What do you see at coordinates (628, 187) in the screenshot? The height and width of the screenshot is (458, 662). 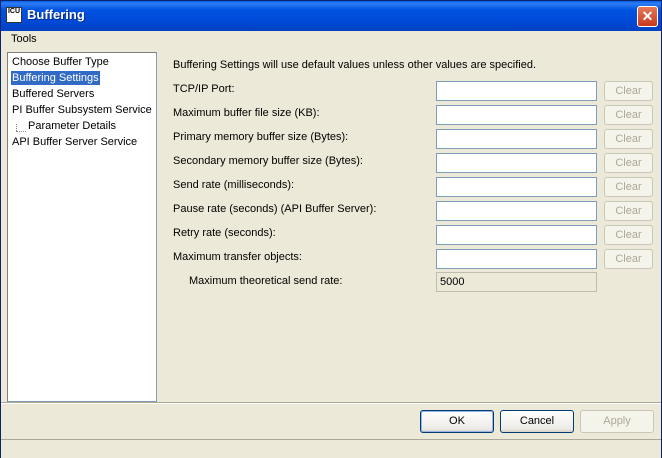 I see `send-rate-clear-button: Clear` at bounding box center [628, 187].